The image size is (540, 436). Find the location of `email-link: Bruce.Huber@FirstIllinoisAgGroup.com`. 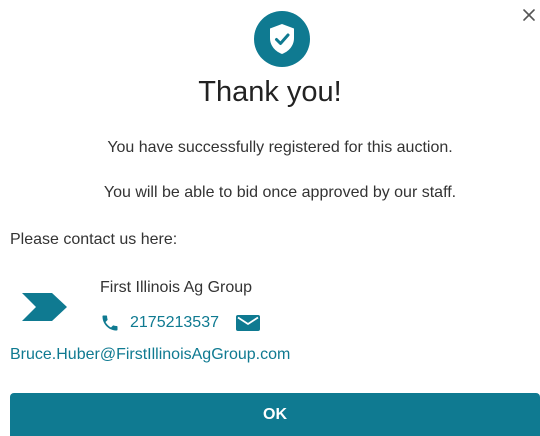

email-link: Bruce.Huber@FirstIllinoisAgGroup.com is located at coordinates (150, 355).